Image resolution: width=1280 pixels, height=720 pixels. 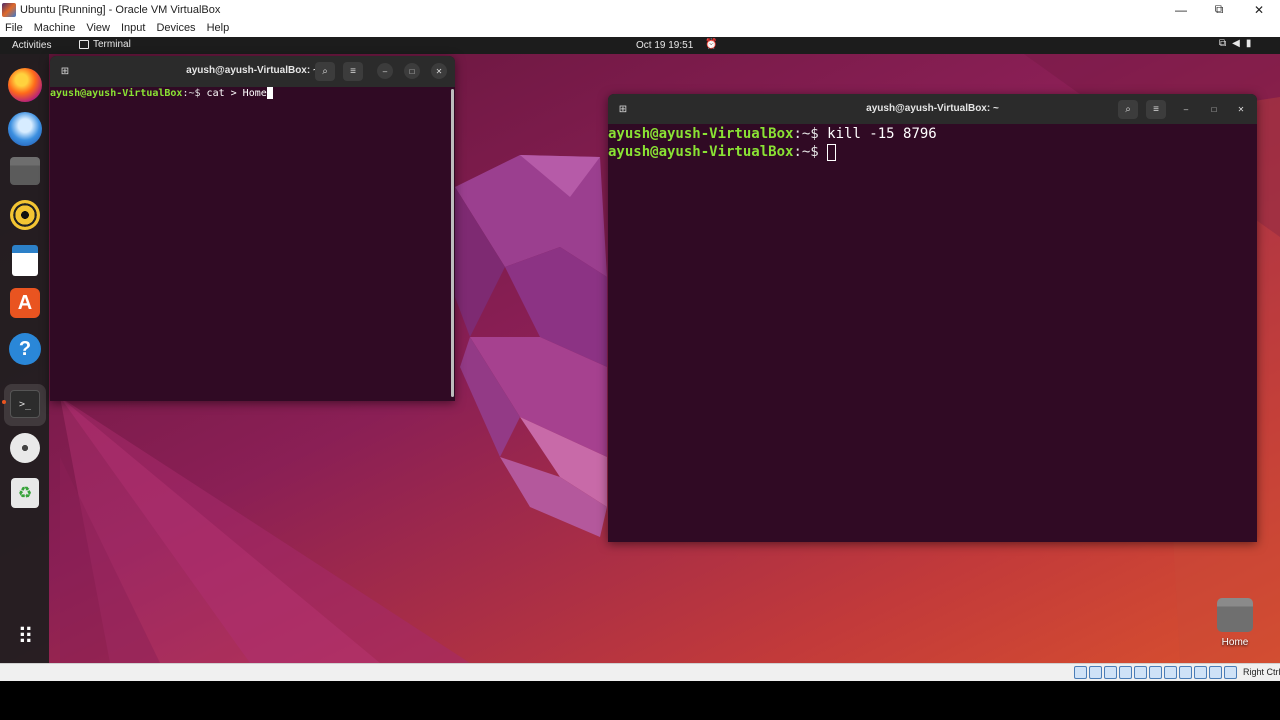 I want to click on alarm-bell-icon: ⏰, so click(x=711, y=44).